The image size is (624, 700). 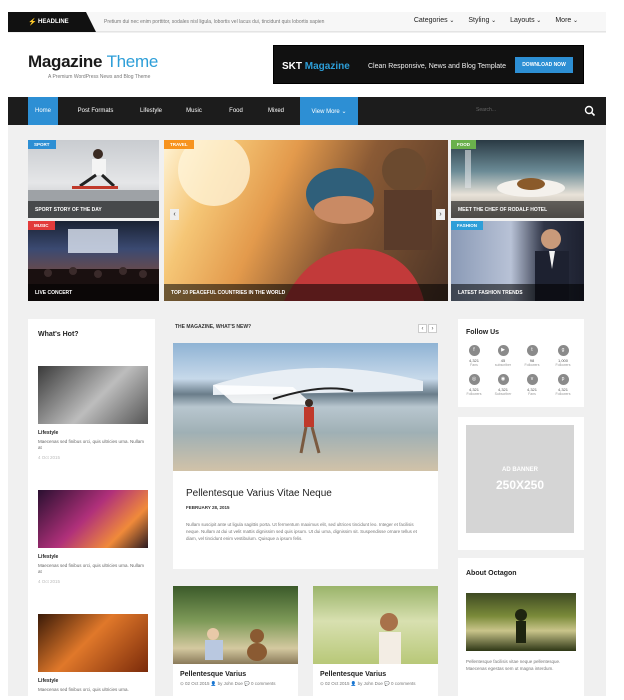 I want to click on nav-home: Home, so click(x=43, y=111).